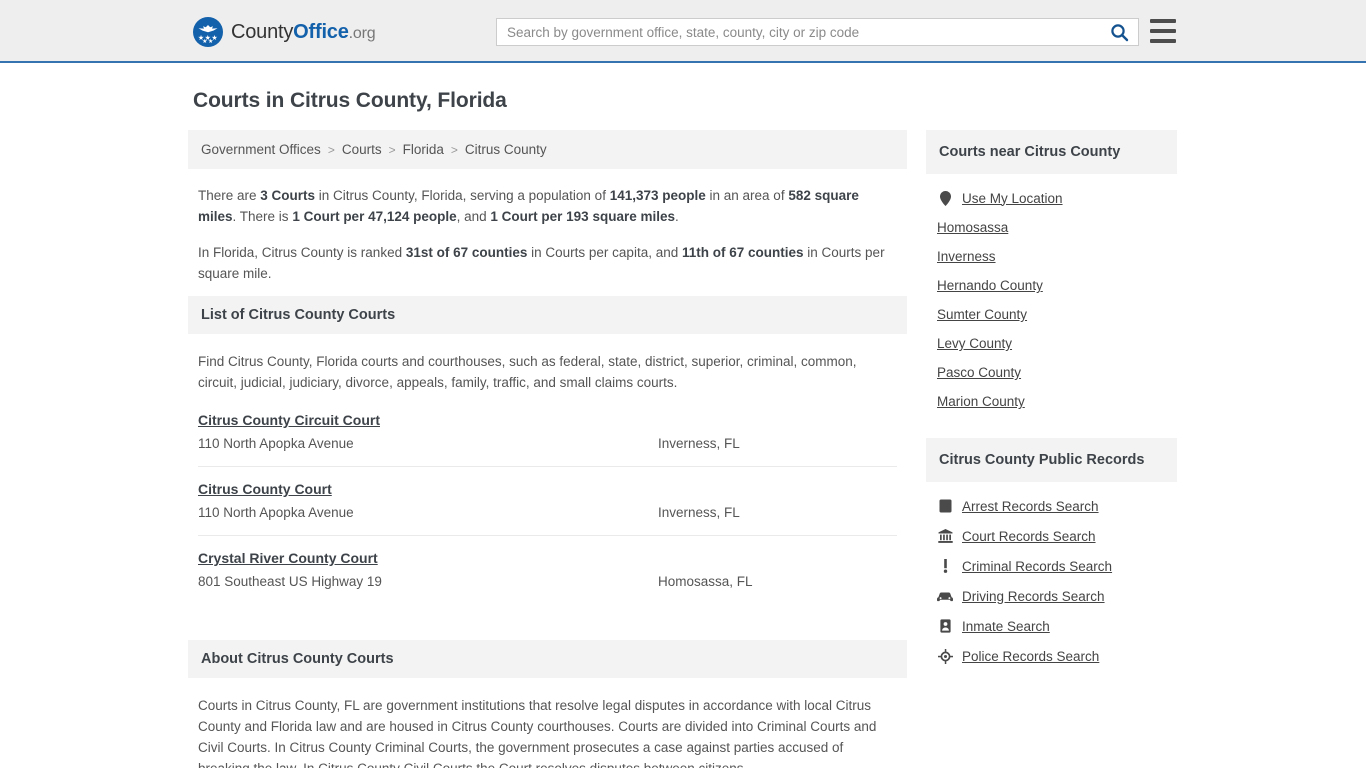 This screenshot has height=768, width=1366. What do you see at coordinates (1051, 372) in the screenshot?
I see `sidebar-item-pasco-county: Pasco County` at bounding box center [1051, 372].